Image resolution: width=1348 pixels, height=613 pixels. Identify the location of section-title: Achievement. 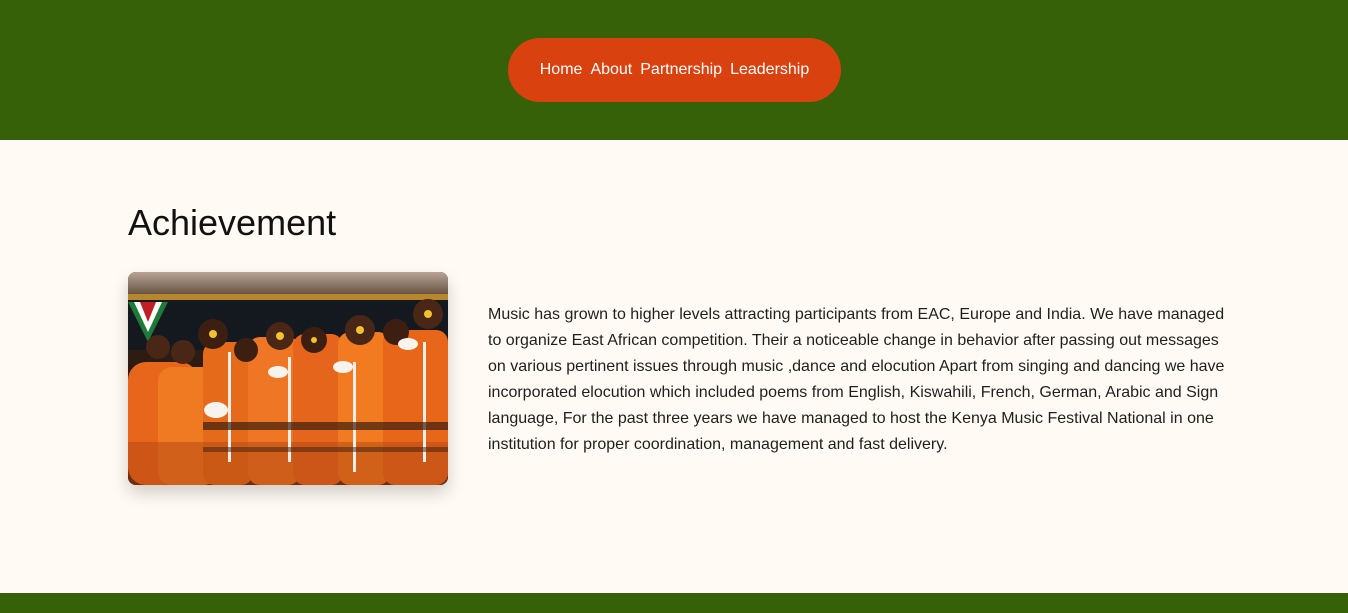
(232, 222).